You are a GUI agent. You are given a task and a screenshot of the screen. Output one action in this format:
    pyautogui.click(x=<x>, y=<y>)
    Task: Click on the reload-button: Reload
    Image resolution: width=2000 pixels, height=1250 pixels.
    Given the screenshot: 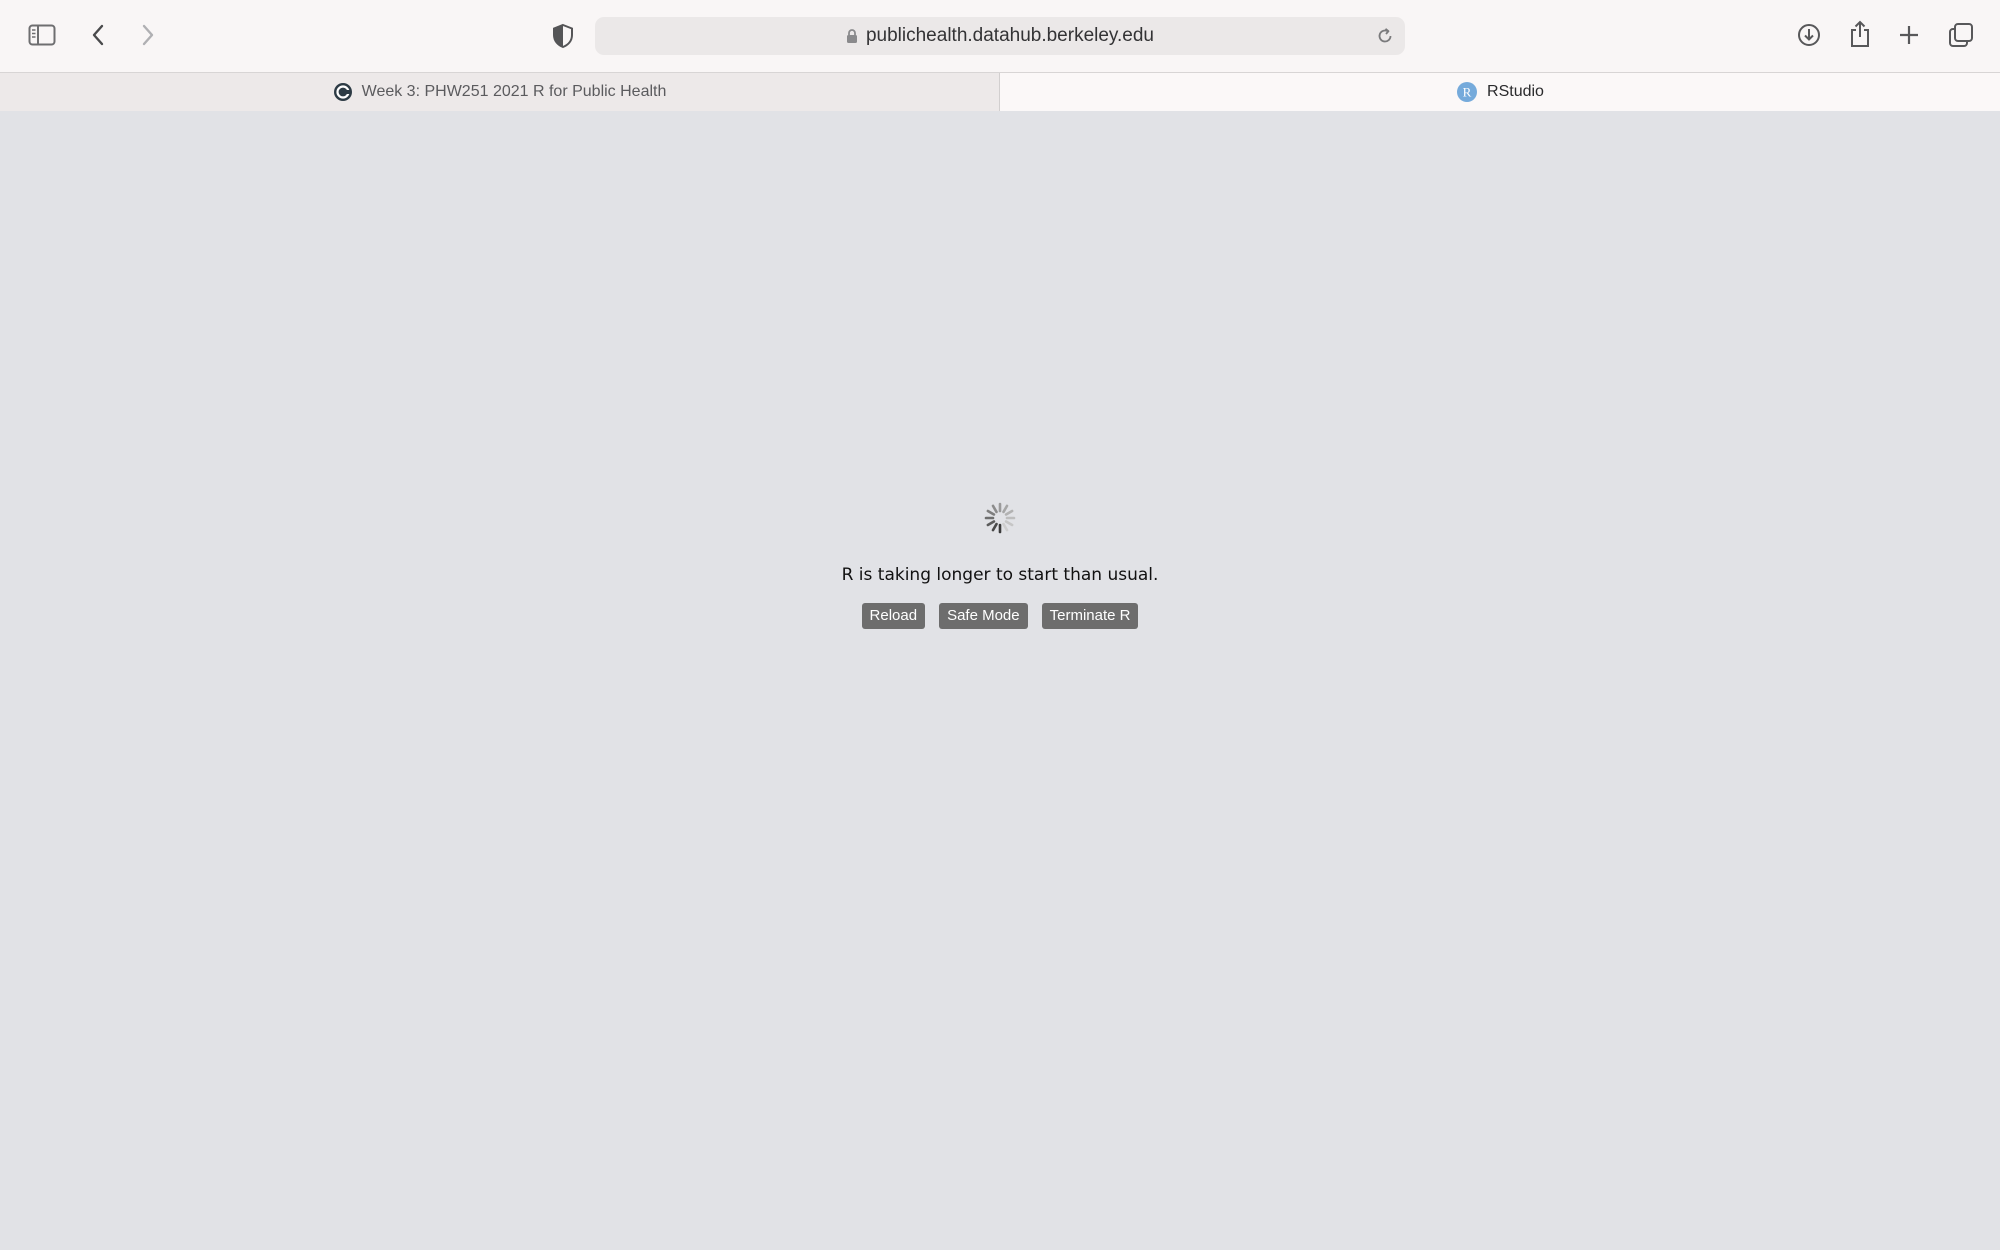 What is the action you would take?
    pyautogui.click(x=893, y=616)
    